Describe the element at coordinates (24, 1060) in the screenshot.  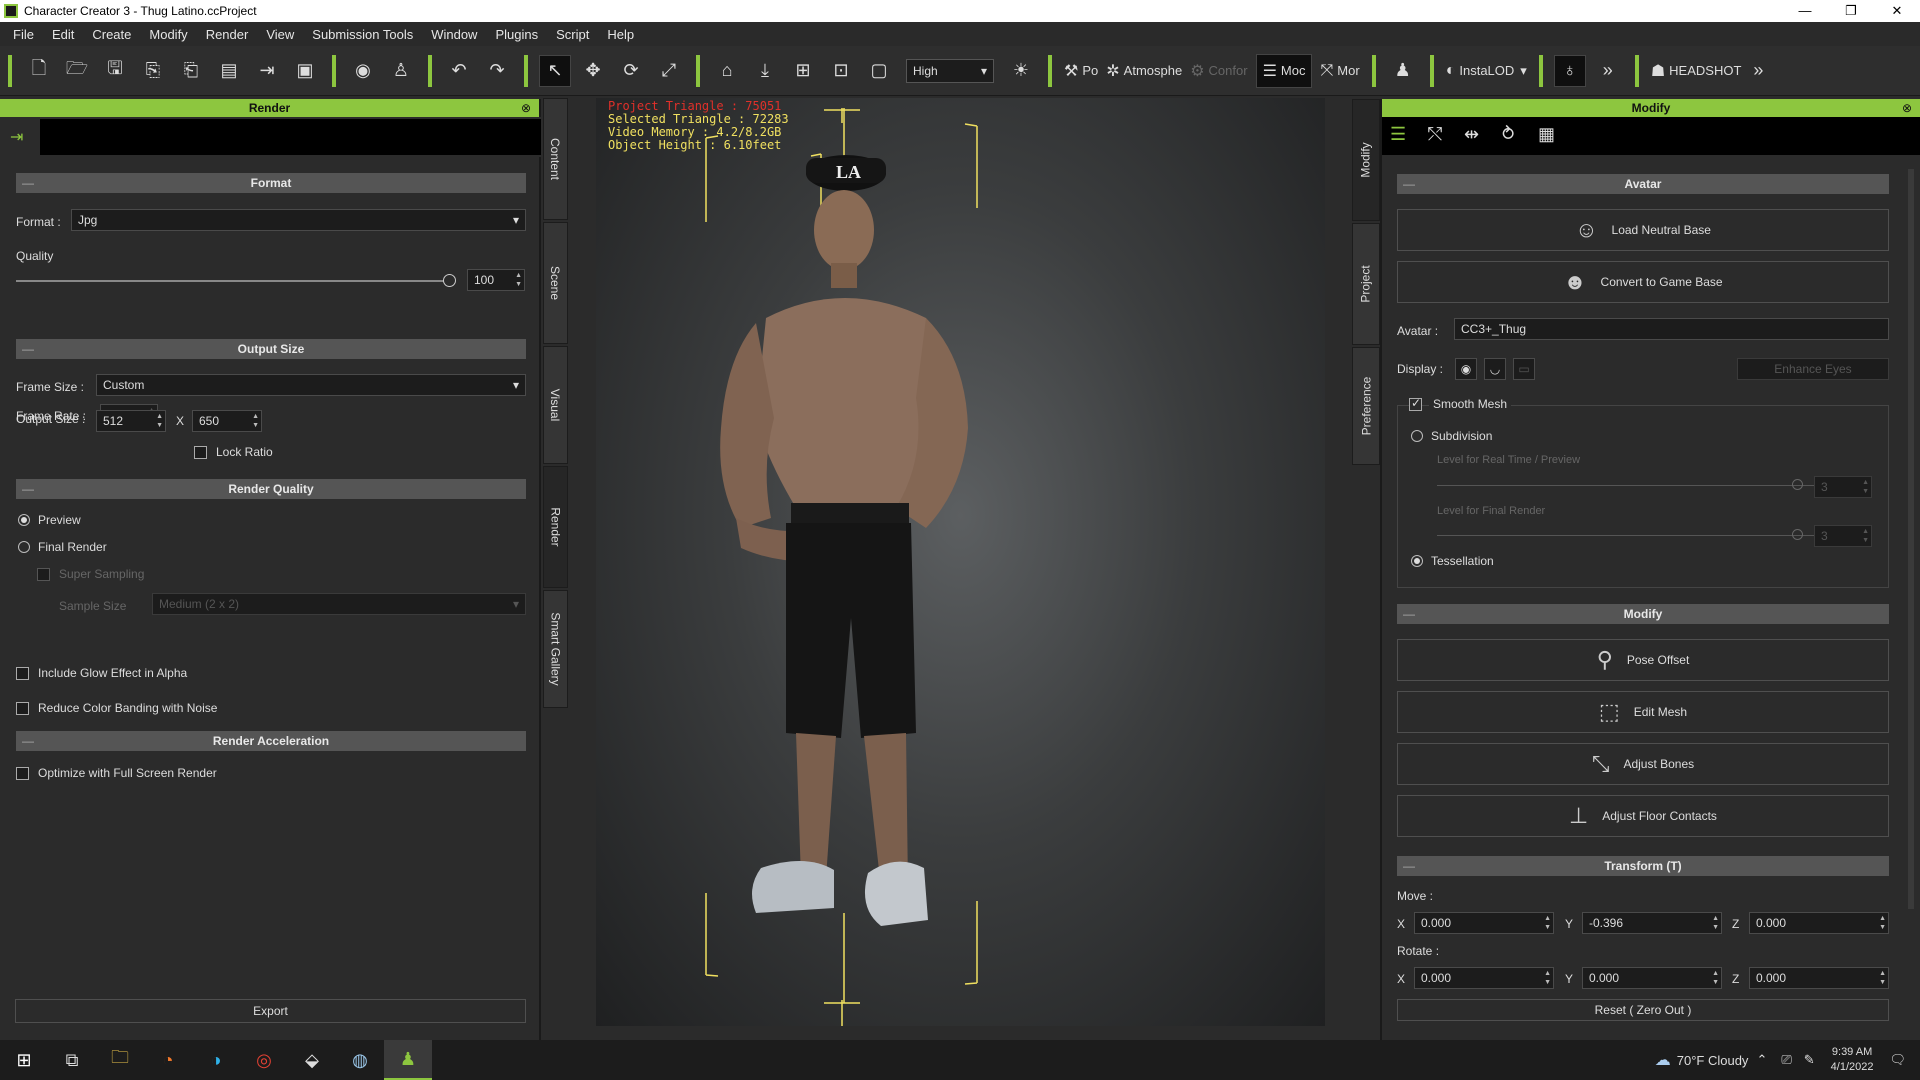
I see `windows-start-icon: ⊞` at that location.